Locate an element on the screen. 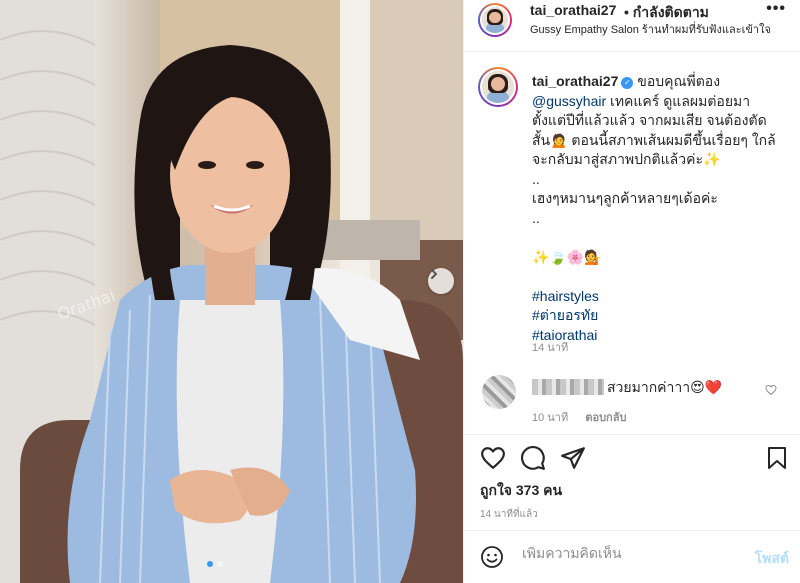 Image resolution: width=800 pixels, height=583 pixels. comment-text: สวยมากค่าาา😍❤️ is located at coordinates (665, 387).